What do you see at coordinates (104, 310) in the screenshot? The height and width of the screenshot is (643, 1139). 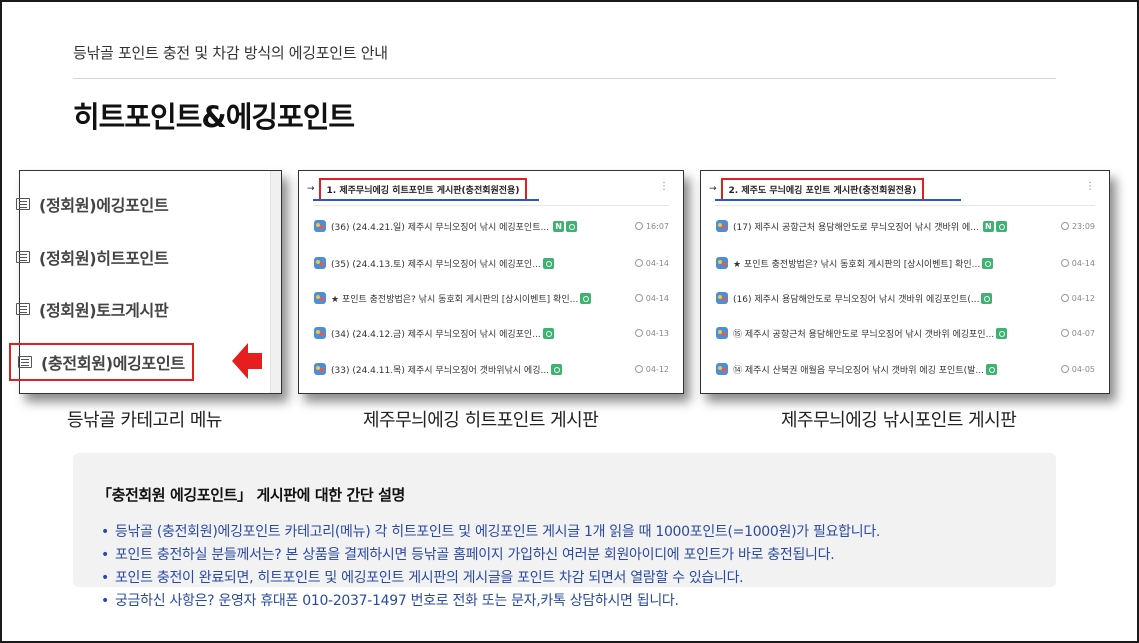 I see `category-item-label: (정회원)토크게시판` at bounding box center [104, 310].